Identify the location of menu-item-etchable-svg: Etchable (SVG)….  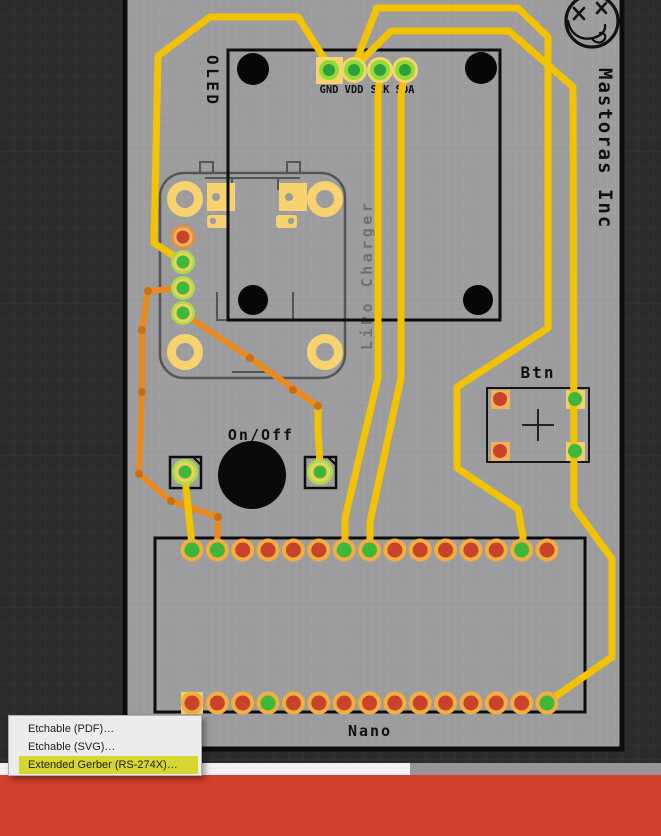
(108, 747).